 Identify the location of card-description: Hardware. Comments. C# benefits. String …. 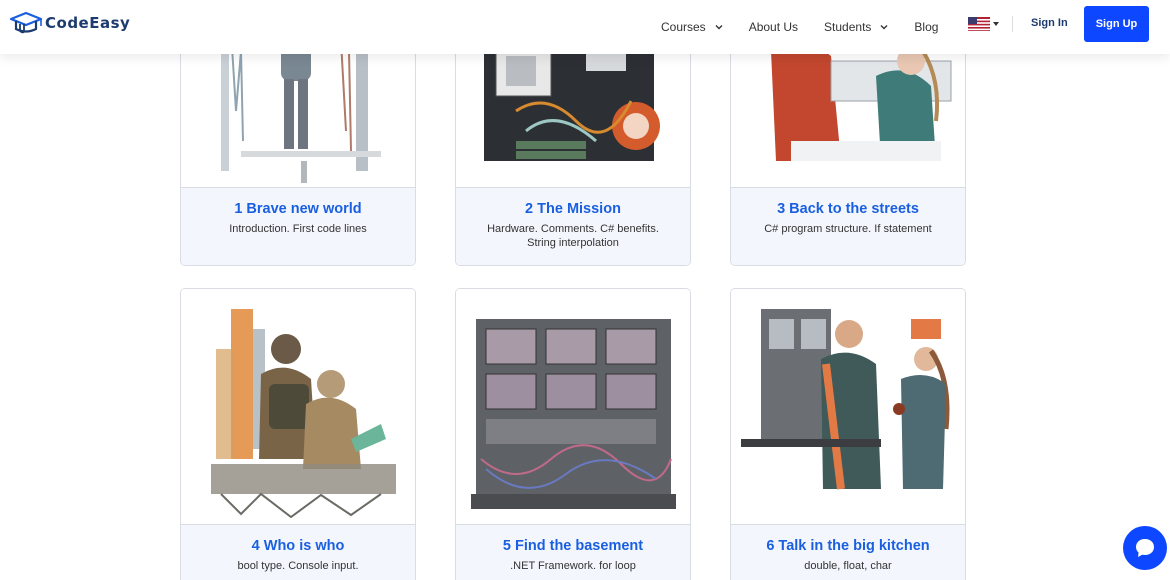
(573, 236).